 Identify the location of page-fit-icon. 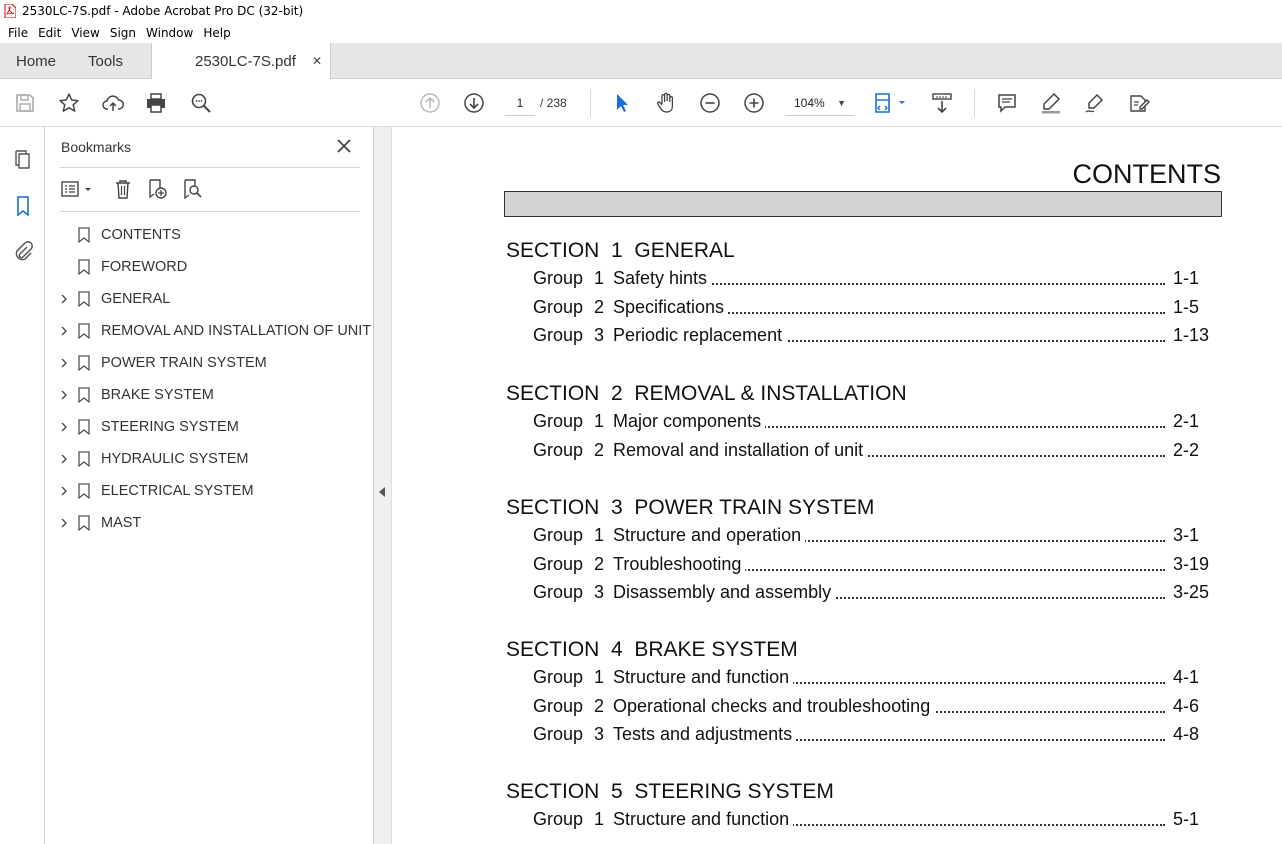
(890, 103).